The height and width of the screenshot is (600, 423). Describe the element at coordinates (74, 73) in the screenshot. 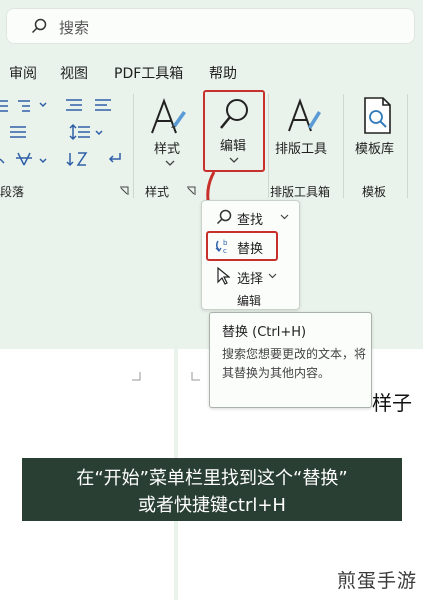

I see `menu-view: 视图` at that location.